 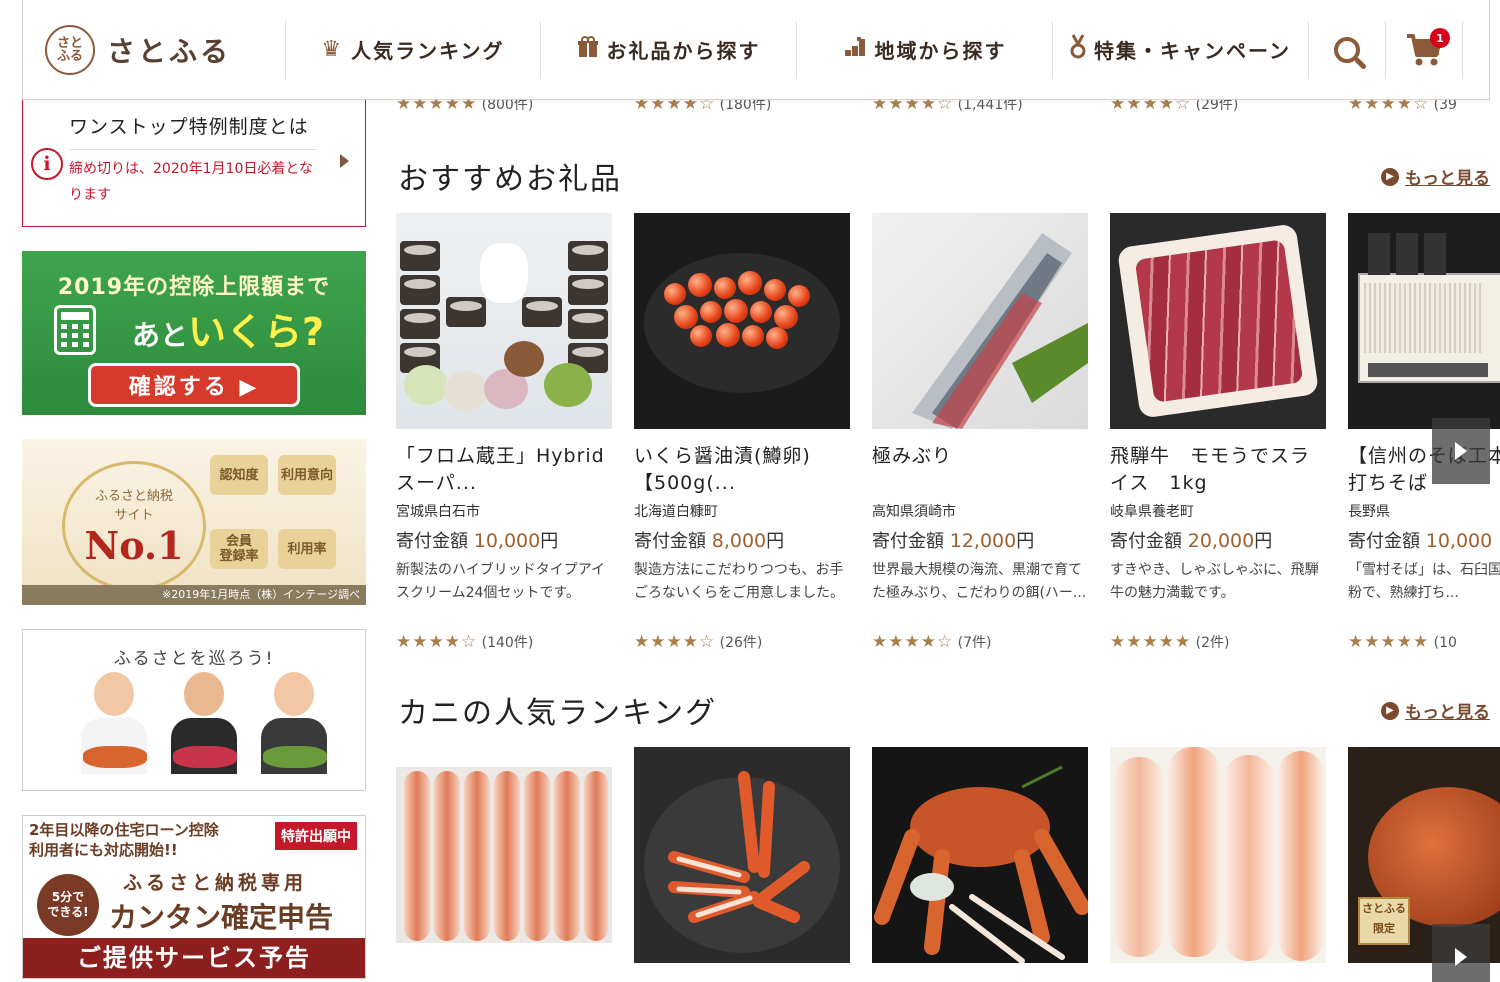 What do you see at coordinates (134, 545) in the screenshot?
I see `no1-rank: No.1` at bounding box center [134, 545].